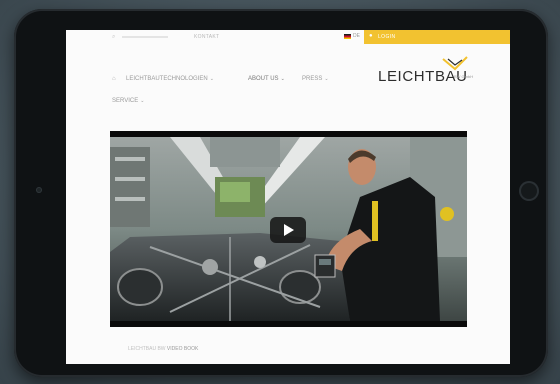 This screenshot has width=560, height=384. What do you see at coordinates (147, 349) in the screenshot?
I see `breadcrumb-prefix: LEICHTBAU BW` at bounding box center [147, 349].